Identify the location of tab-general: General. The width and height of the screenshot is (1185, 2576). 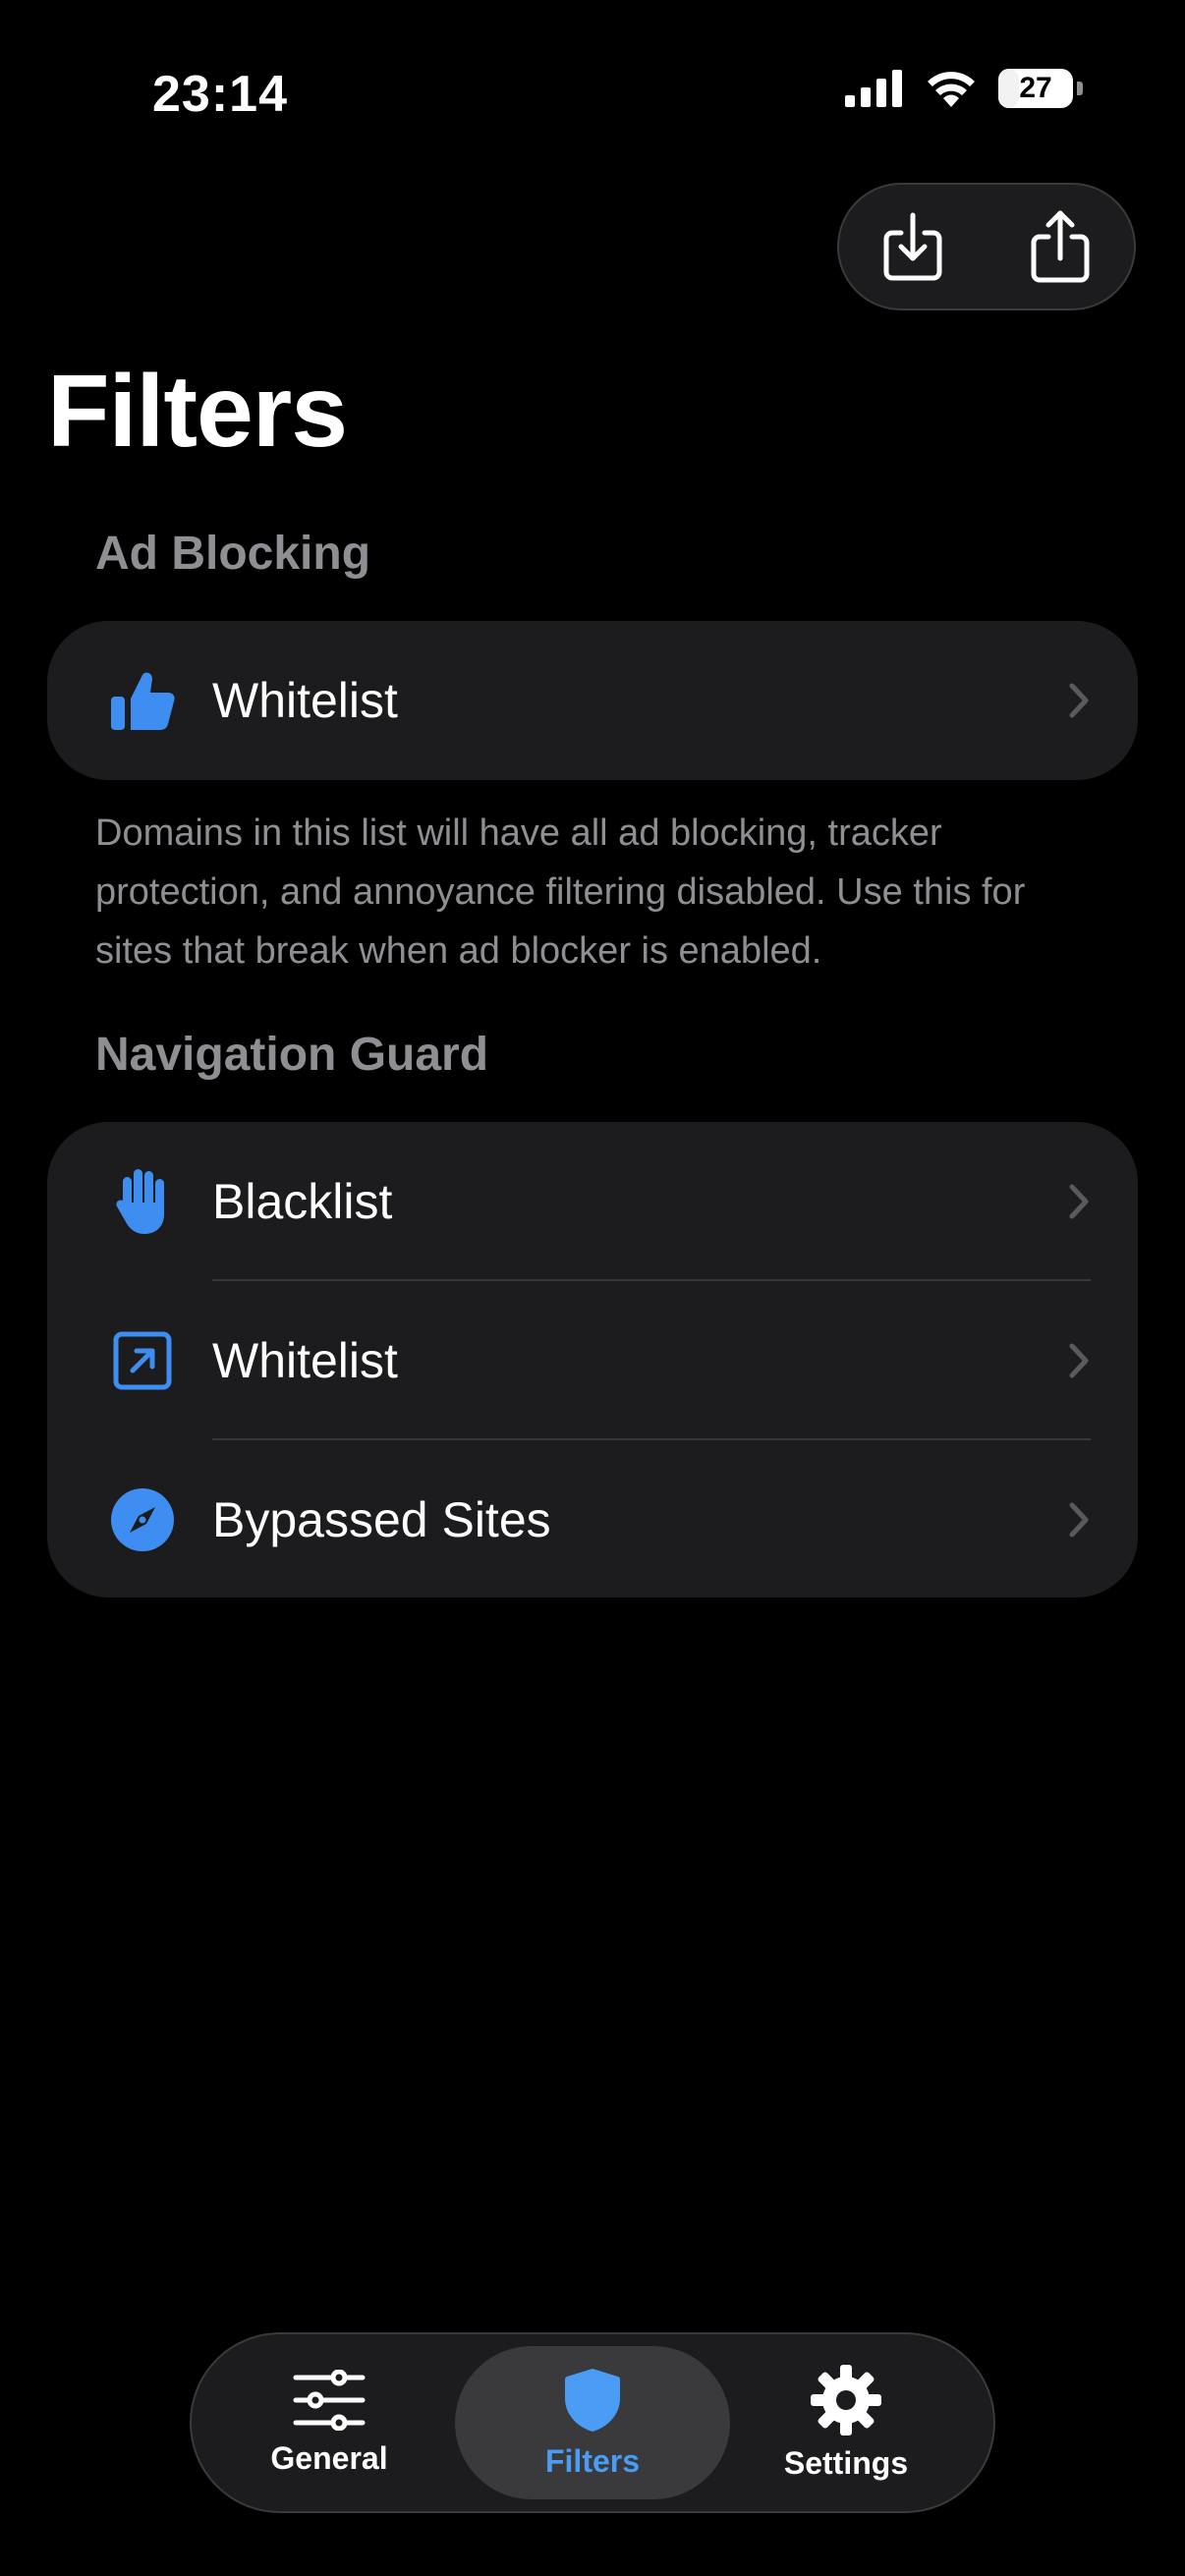
(329, 2422).